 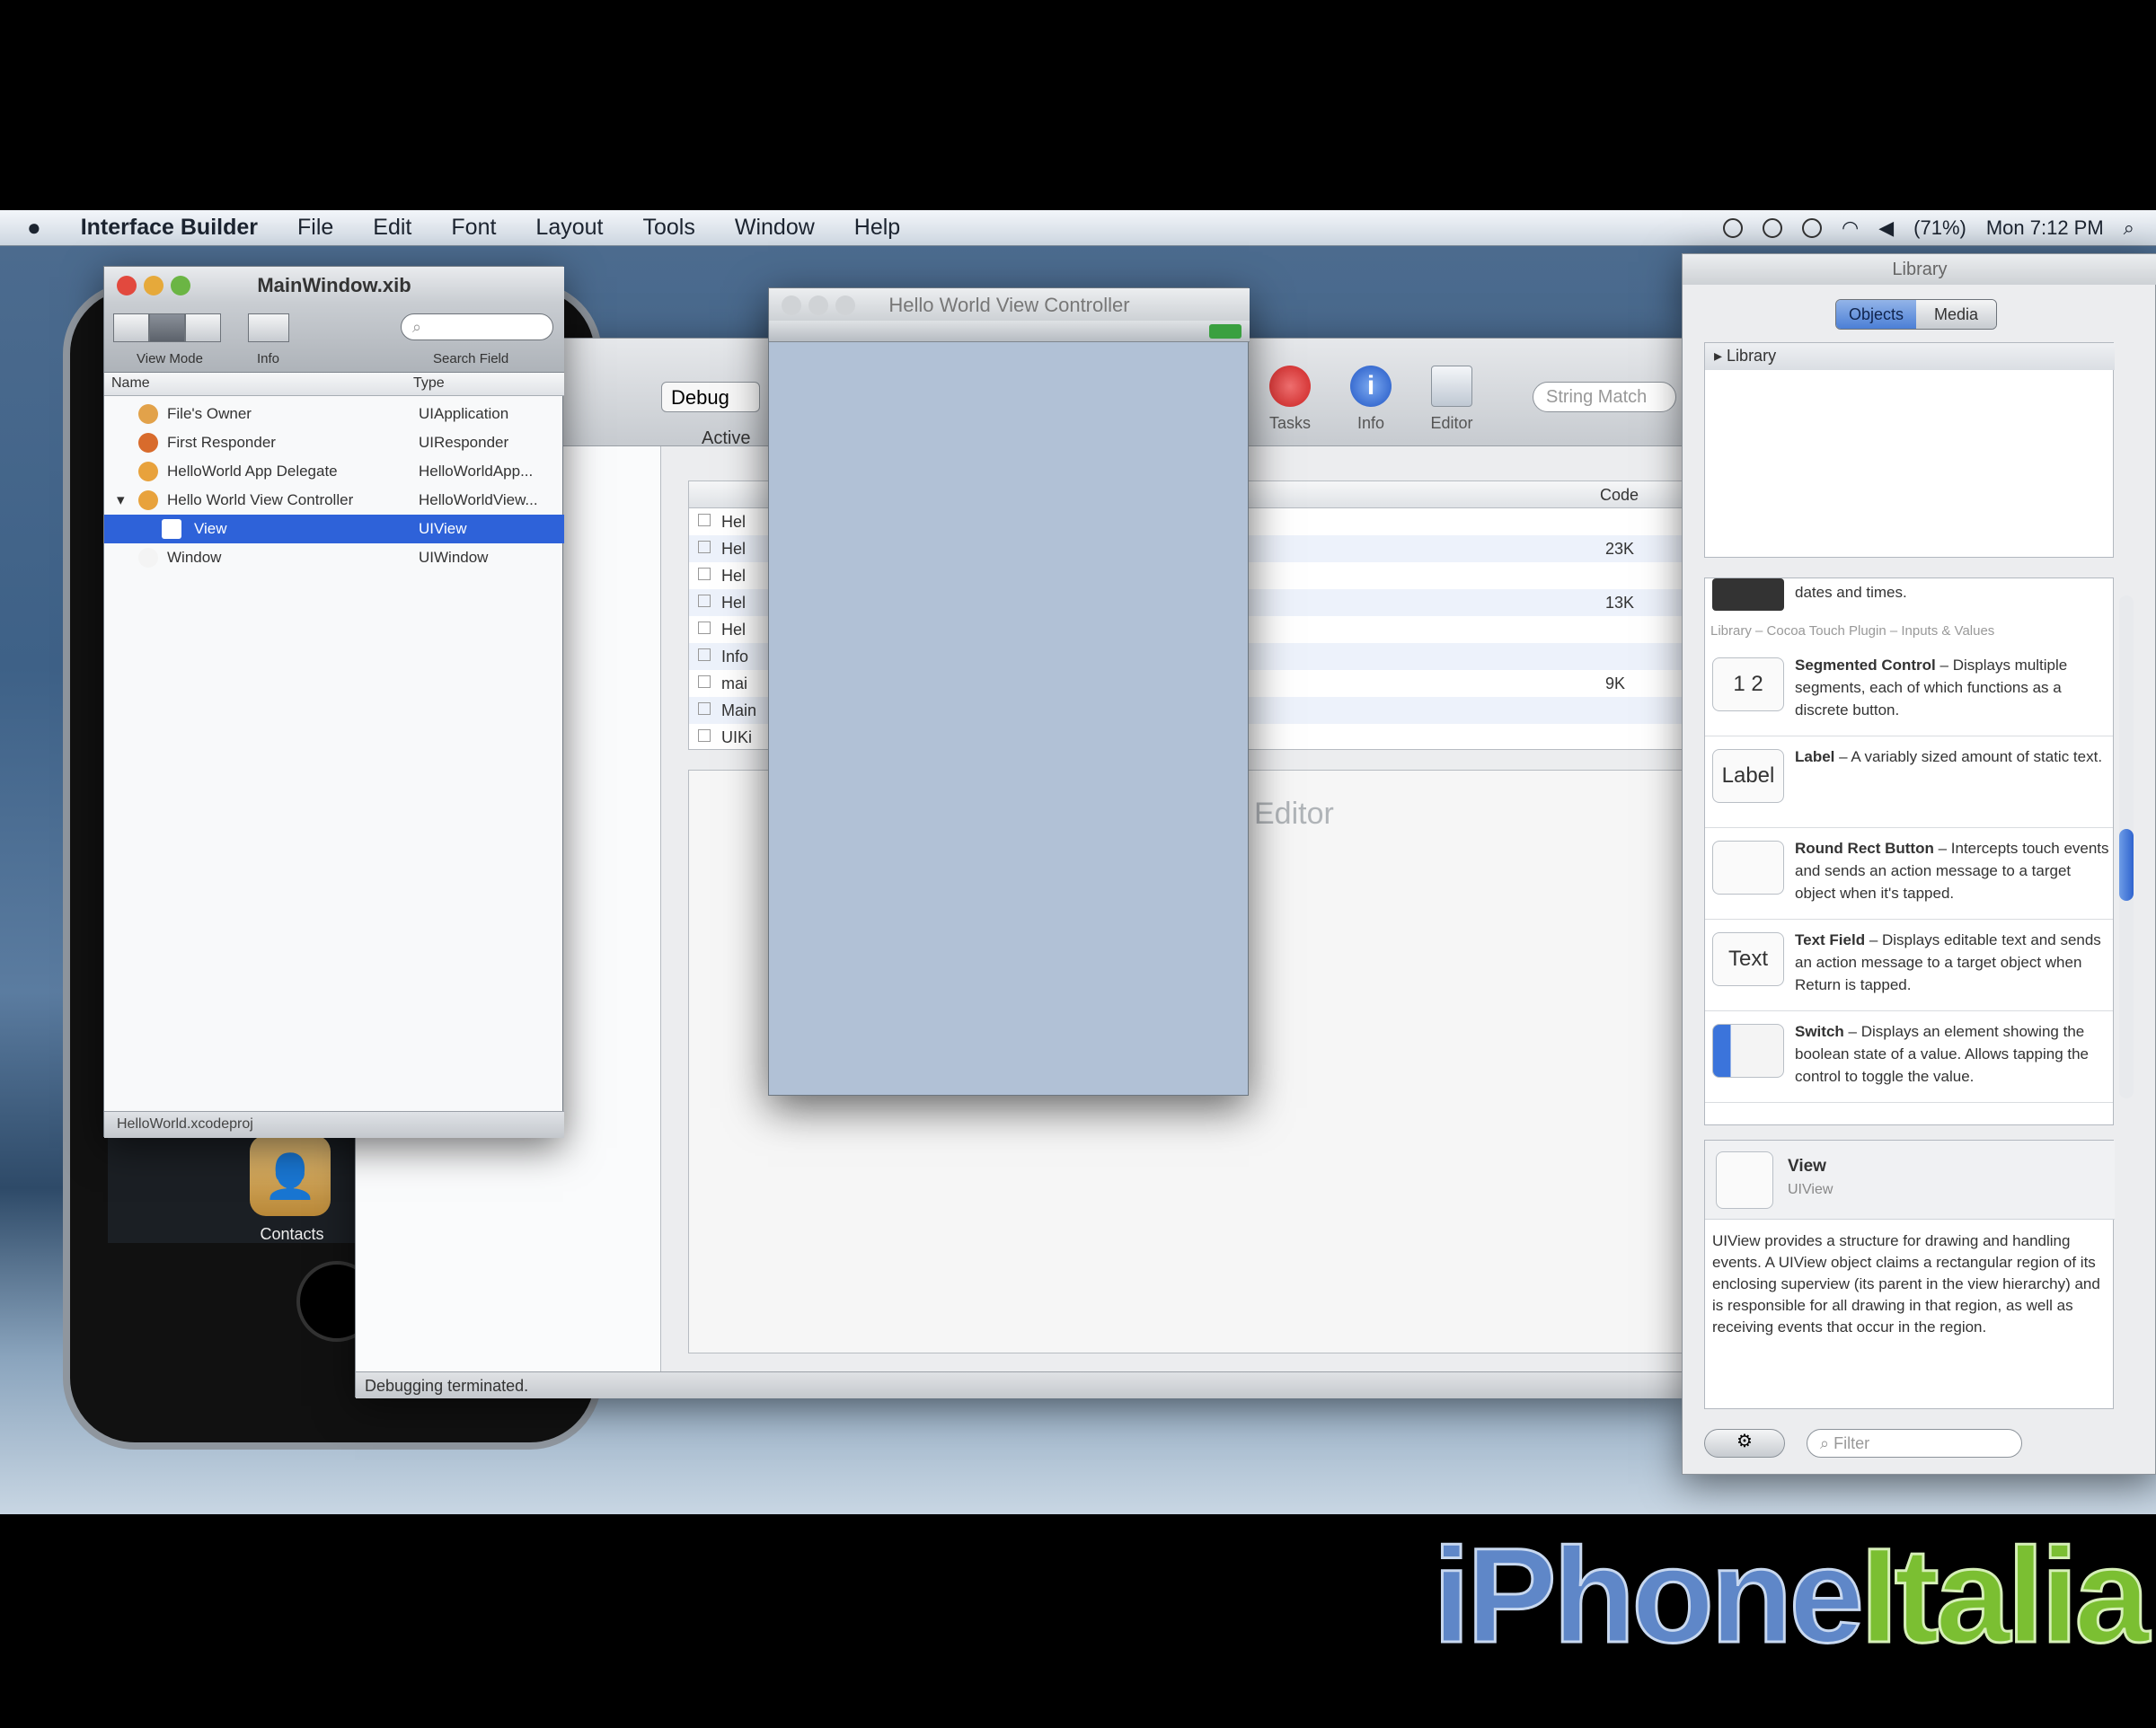 I want to click on detail-type: UIView, so click(x=1811, y=1189).